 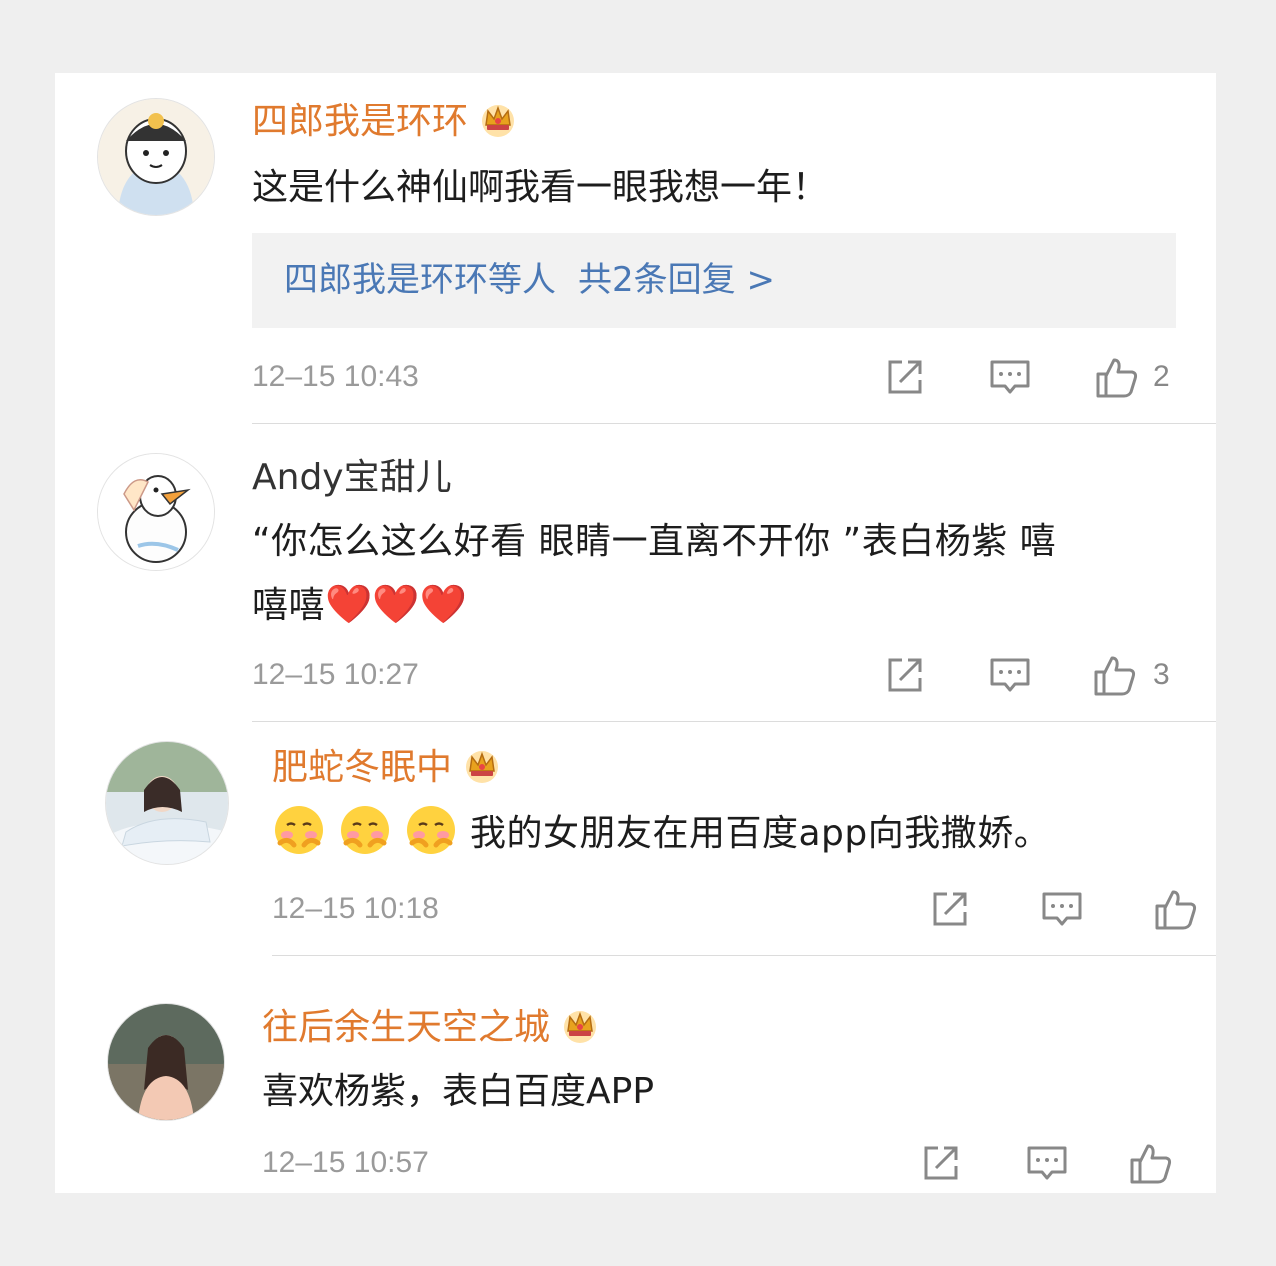 I want to click on avatar-goose-icon, so click(x=156, y=512).